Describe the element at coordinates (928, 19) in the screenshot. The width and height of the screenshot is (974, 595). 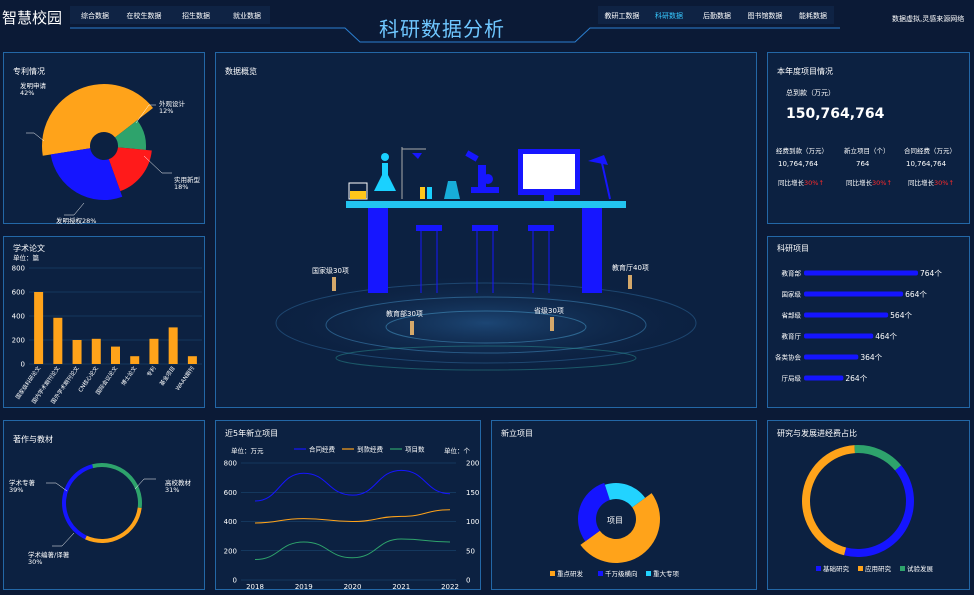
I see `disclaimer-text: 数据虚拟,灵感来源网络` at that location.